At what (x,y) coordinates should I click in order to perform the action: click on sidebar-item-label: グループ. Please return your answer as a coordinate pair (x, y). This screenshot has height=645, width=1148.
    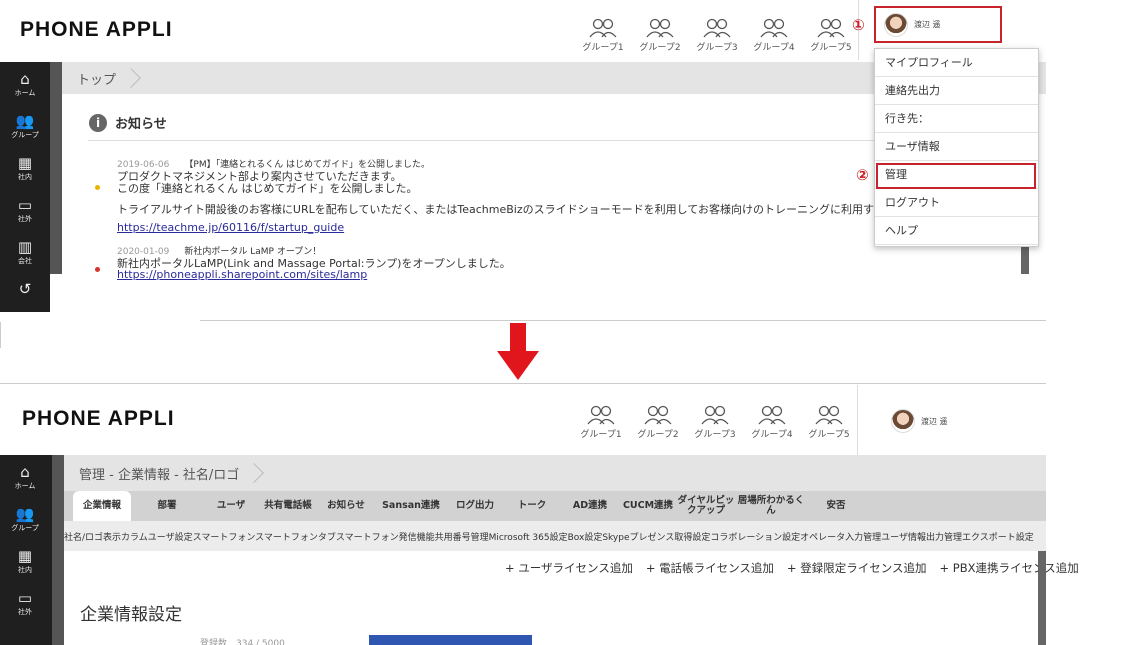
    Looking at the image, I should click on (25, 135).